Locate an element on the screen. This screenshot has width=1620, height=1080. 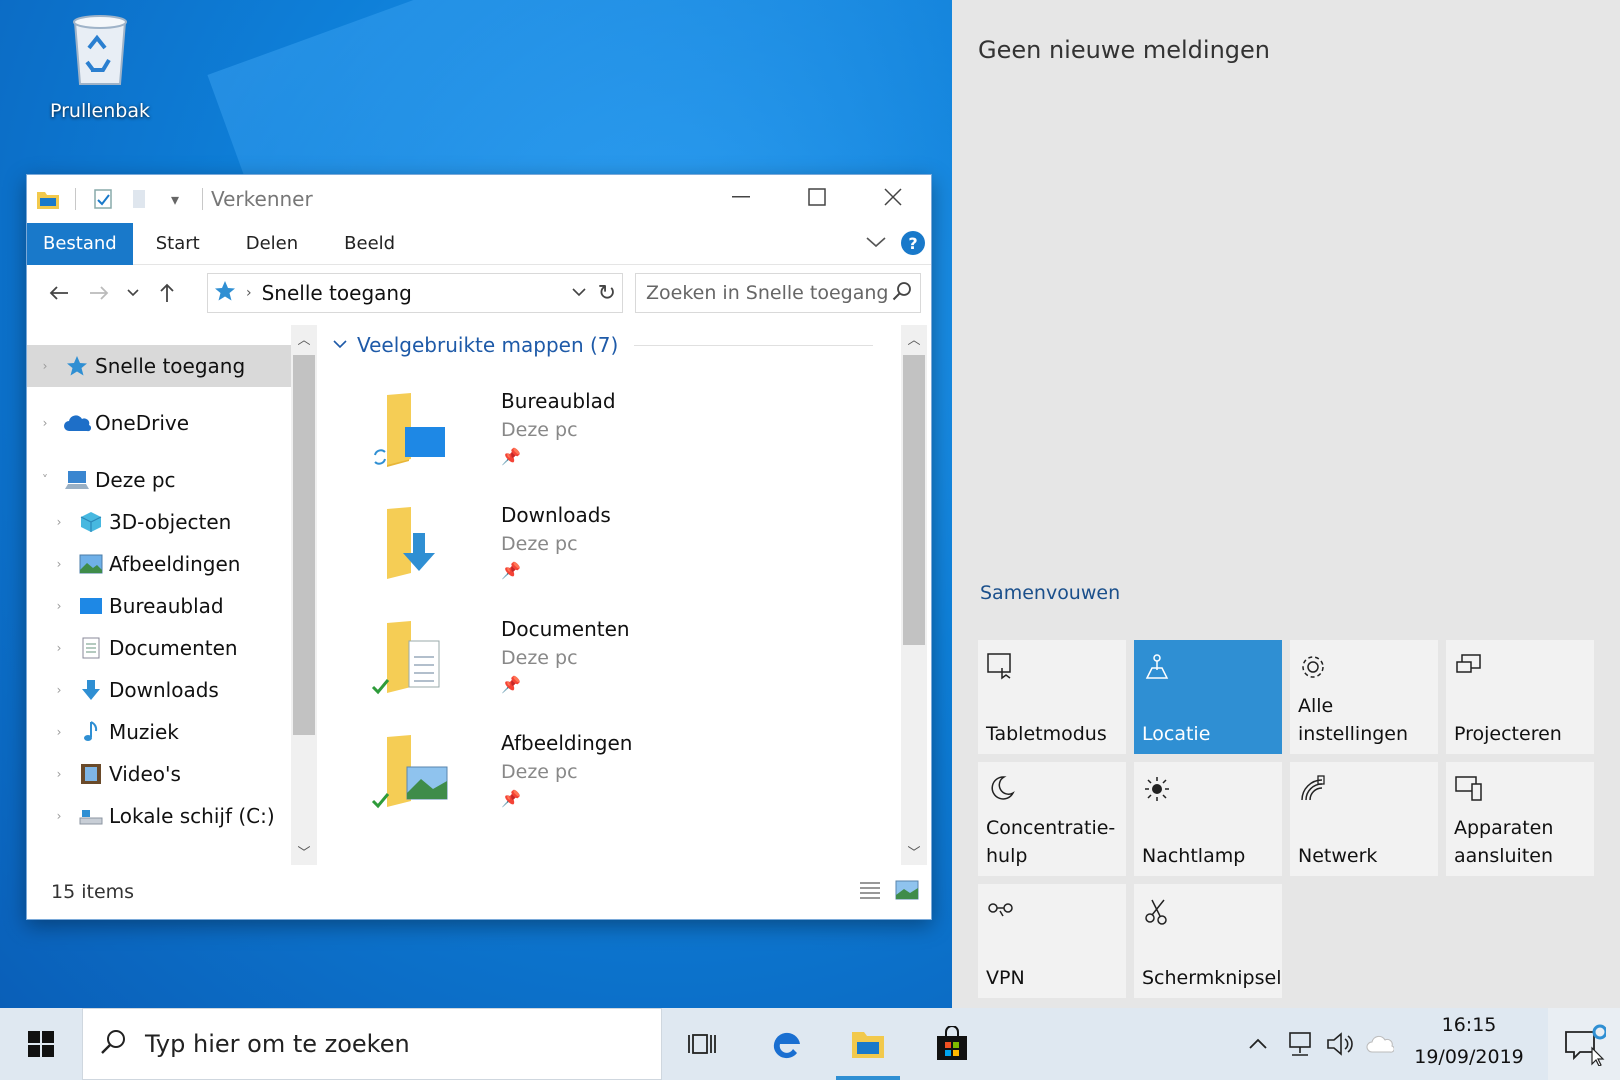
recycle-bin-shortcut: Prullenbak is located at coordinates (100, 65).